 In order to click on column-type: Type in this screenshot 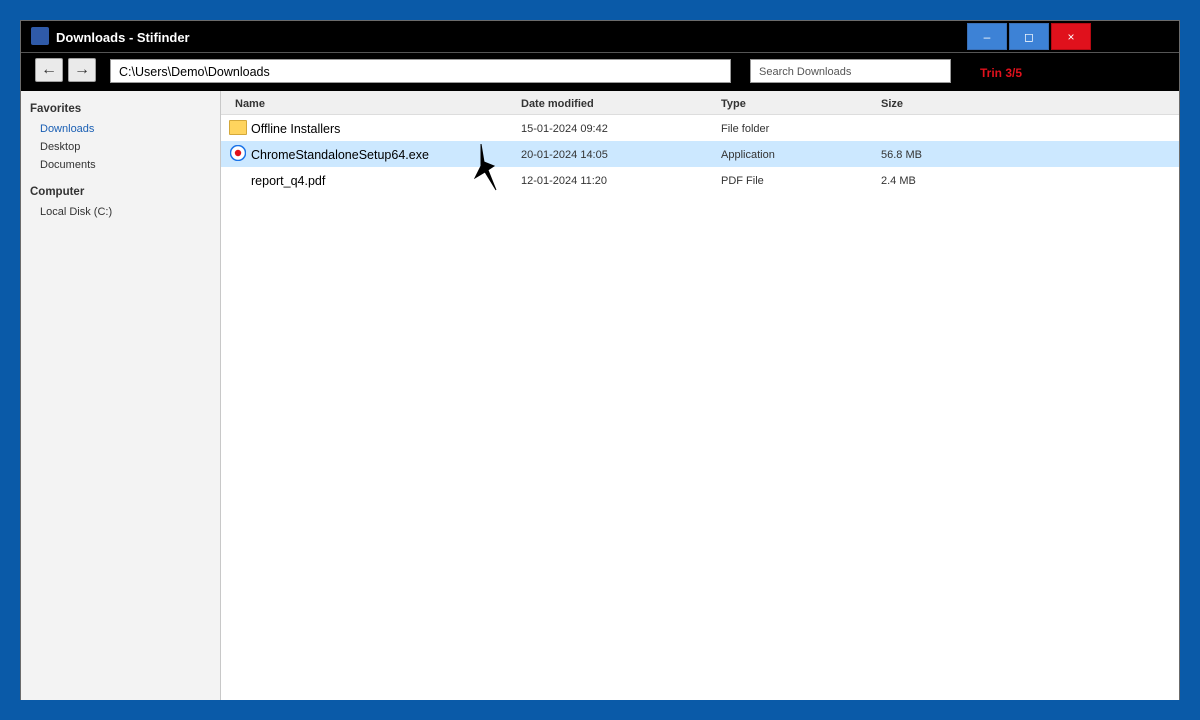, I will do `click(733, 104)`.